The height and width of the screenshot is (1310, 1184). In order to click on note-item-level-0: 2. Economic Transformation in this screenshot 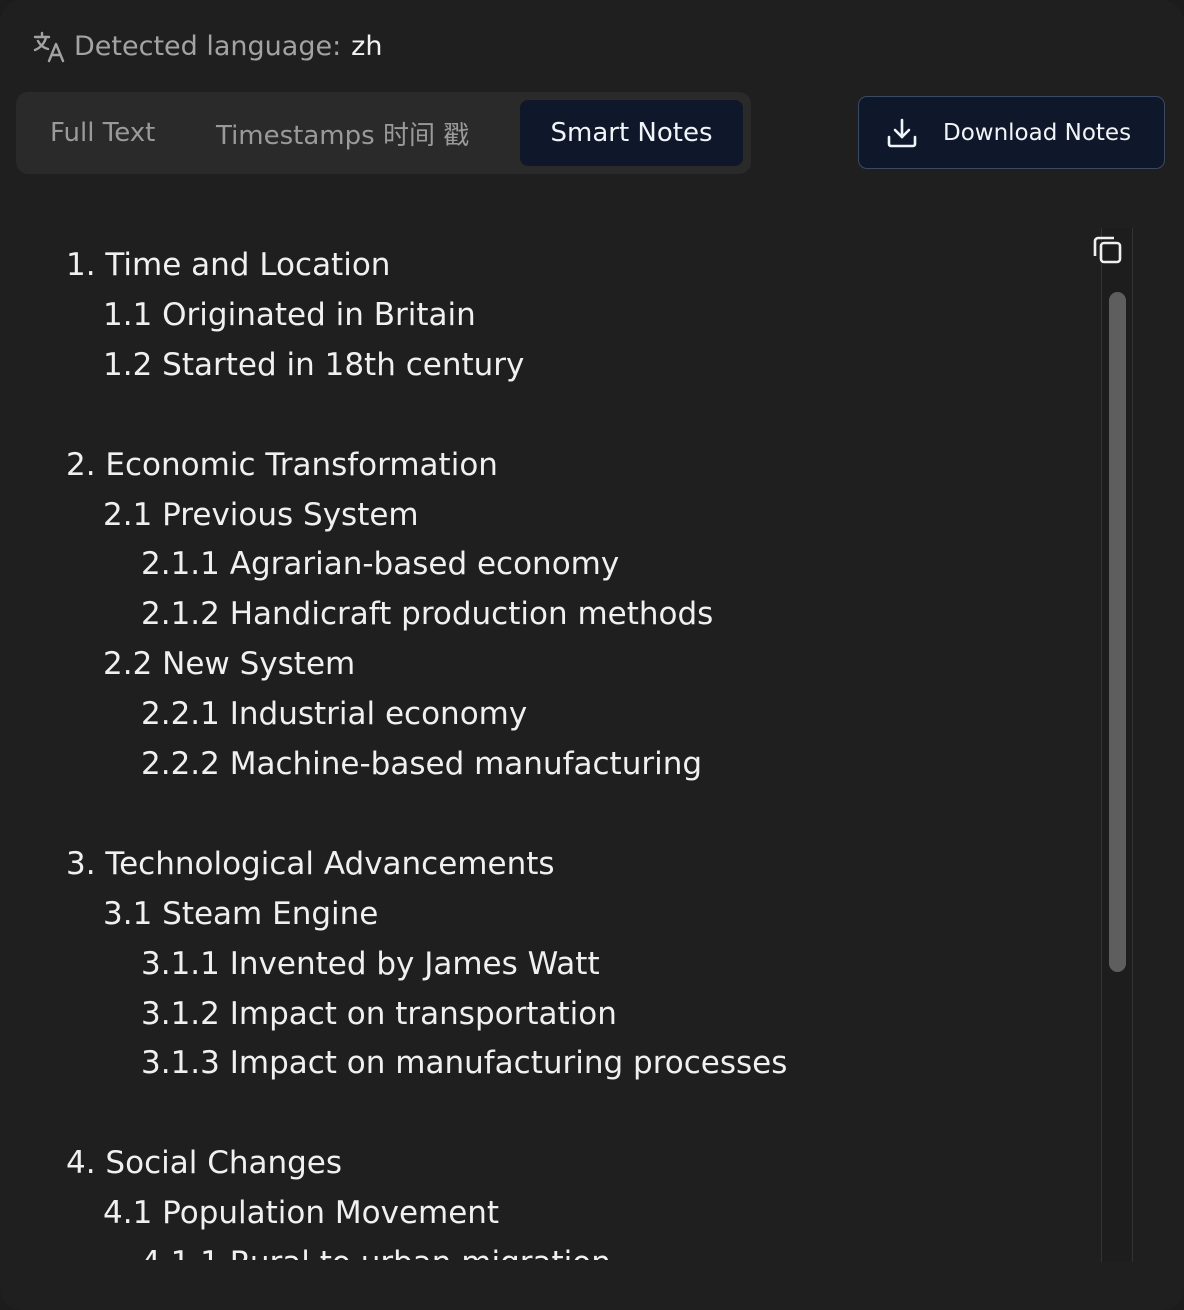, I will do `click(282, 464)`.